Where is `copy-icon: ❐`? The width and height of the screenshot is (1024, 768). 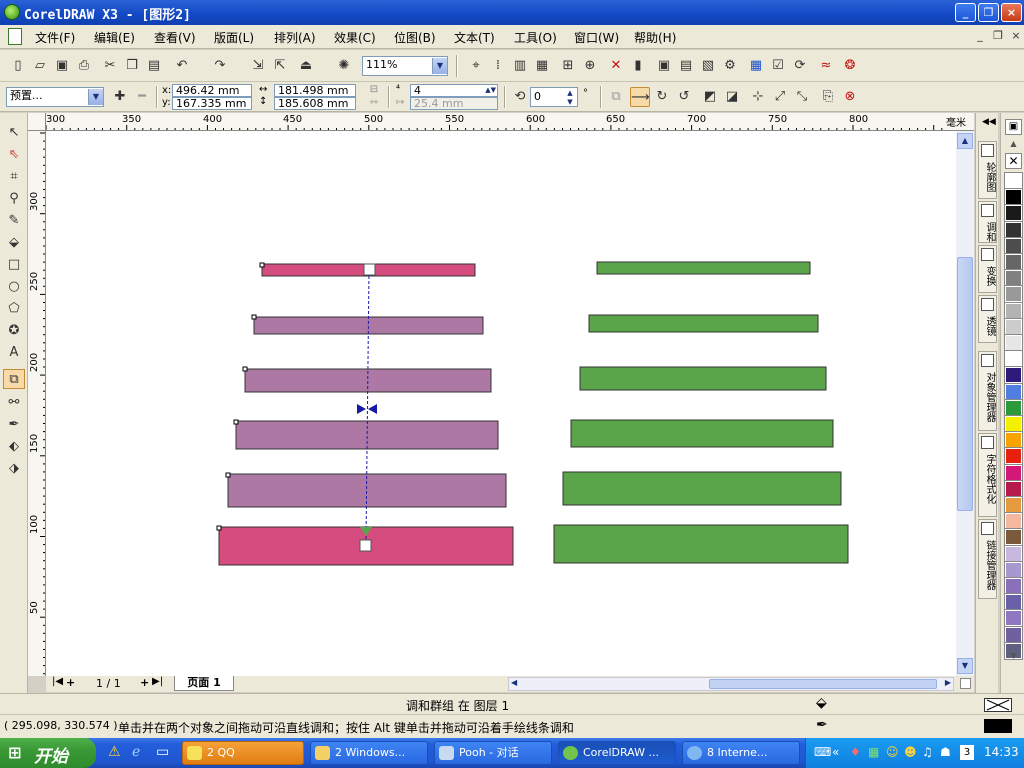 copy-icon: ❐ is located at coordinates (132, 66).